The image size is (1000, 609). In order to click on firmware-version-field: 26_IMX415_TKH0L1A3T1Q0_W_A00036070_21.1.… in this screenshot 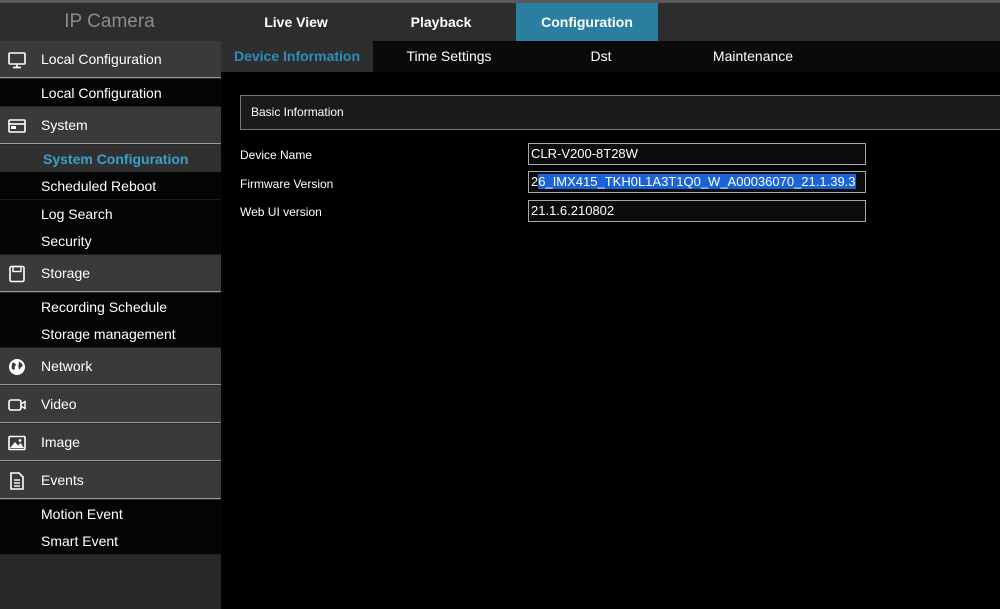, I will do `click(697, 182)`.